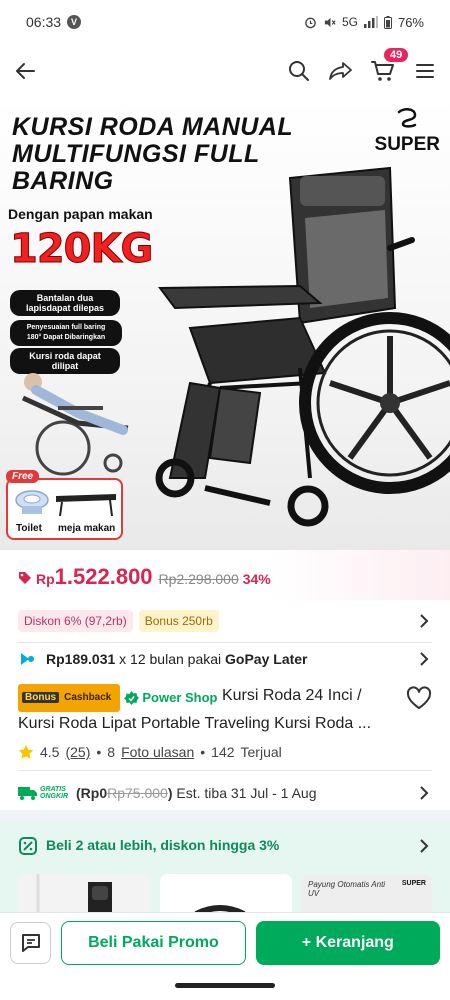 This screenshot has width=450, height=1000. Describe the element at coordinates (103, 576) in the screenshot. I see `current-price: 1.522.800` at that location.